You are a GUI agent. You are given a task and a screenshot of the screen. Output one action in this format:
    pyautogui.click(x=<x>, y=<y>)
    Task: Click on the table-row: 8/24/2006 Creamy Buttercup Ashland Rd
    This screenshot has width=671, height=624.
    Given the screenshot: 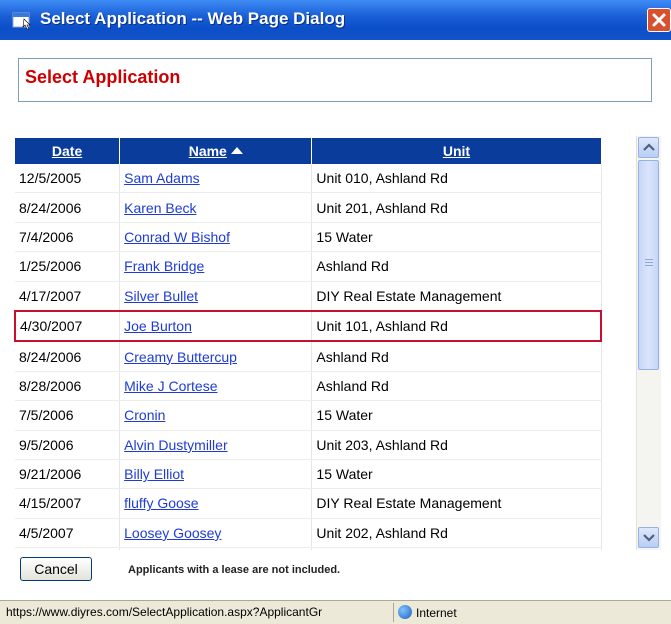 What is the action you would take?
    pyautogui.click(x=308, y=356)
    